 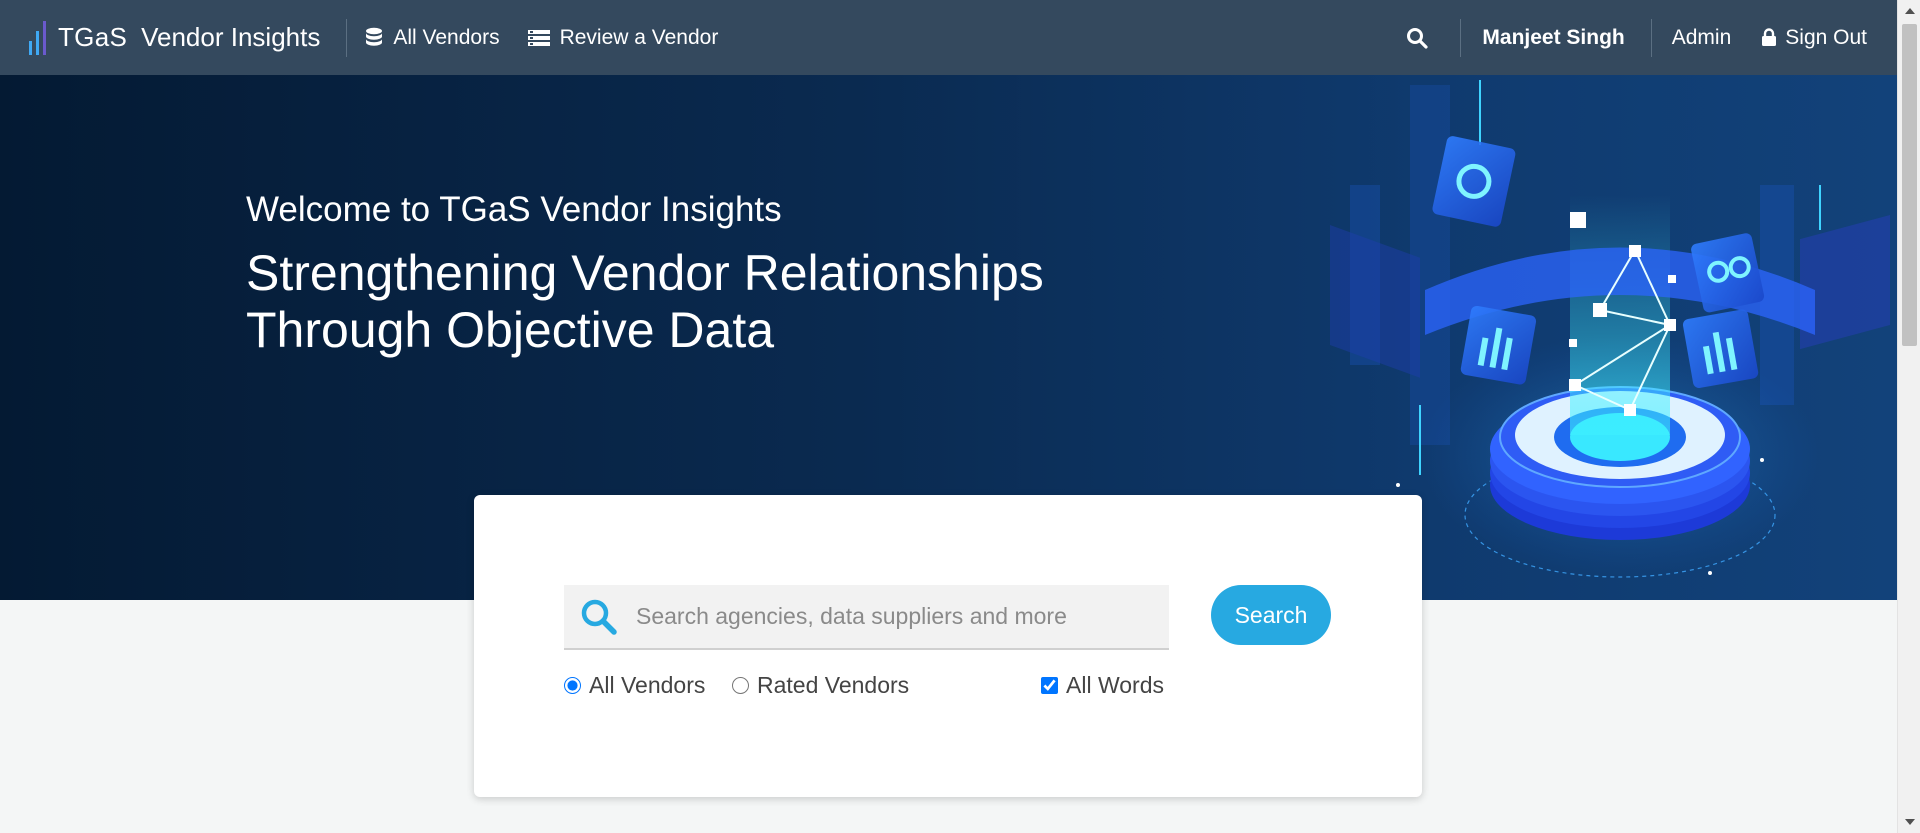 What do you see at coordinates (231, 37) in the screenshot?
I see `brand-product: Vendor Insights` at bounding box center [231, 37].